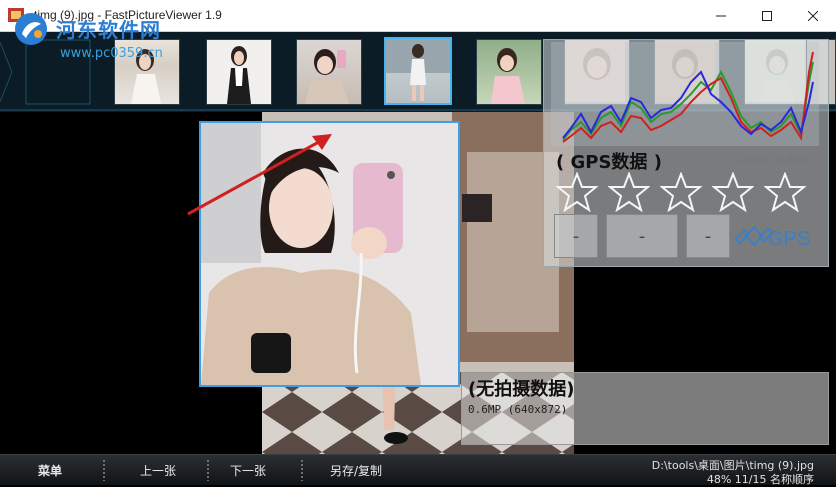  Describe the element at coordinates (719, 479) in the screenshot. I see `zoom-level: 48%` at that location.